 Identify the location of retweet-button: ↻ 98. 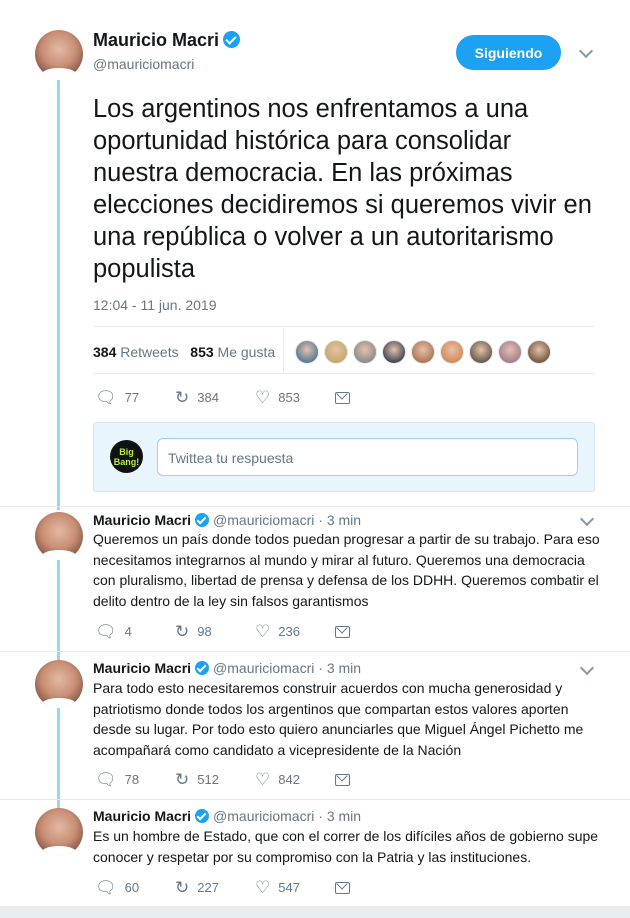
(215, 631).